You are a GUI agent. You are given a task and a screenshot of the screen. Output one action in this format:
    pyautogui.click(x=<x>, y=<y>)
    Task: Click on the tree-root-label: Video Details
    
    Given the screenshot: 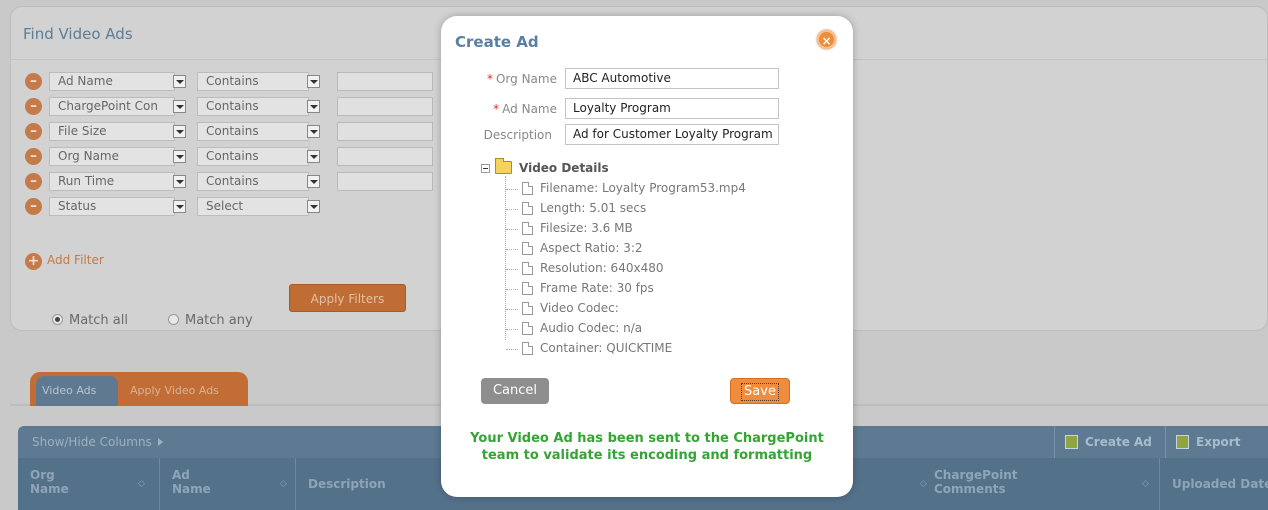 What is the action you would take?
    pyautogui.click(x=564, y=168)
    